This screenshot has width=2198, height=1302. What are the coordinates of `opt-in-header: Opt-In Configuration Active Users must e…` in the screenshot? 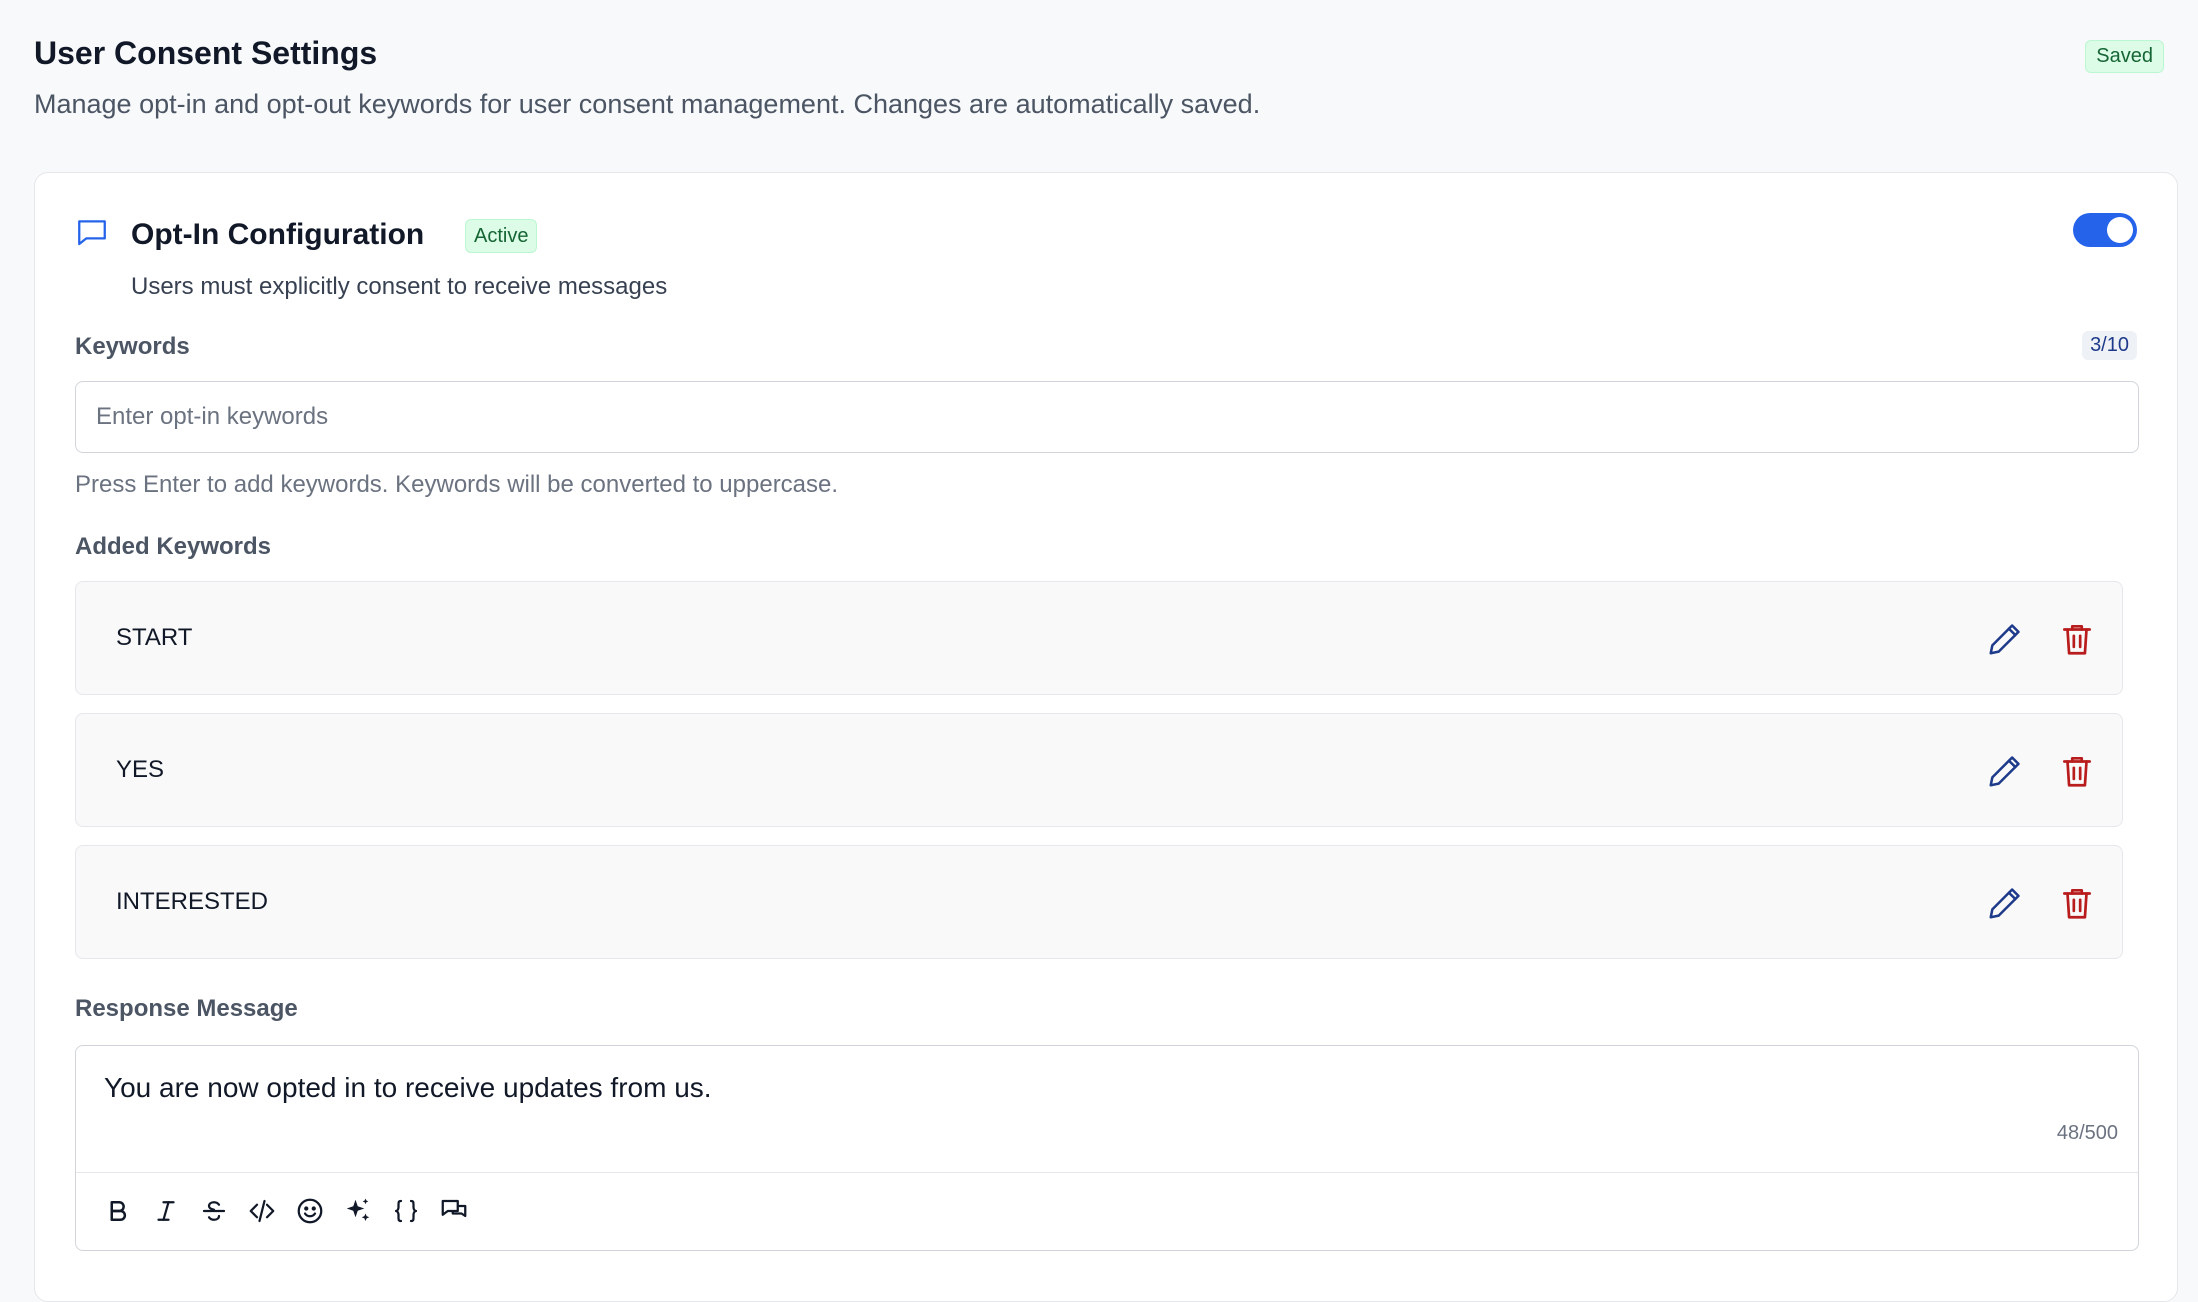 It's located at (1106, 263).